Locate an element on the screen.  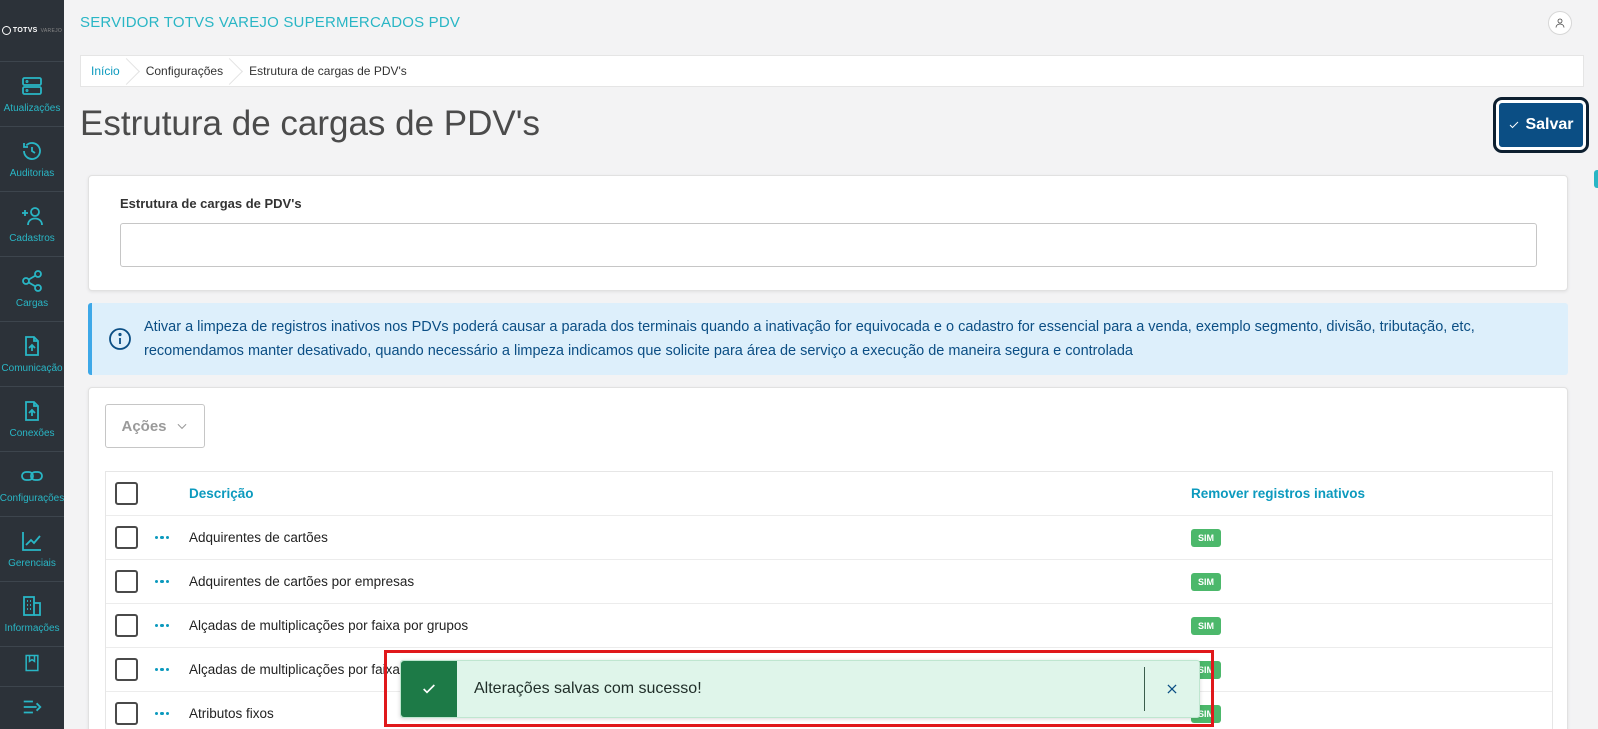
sidebar-item-cadastros: Cadastros is located at coordinates (32, 224).